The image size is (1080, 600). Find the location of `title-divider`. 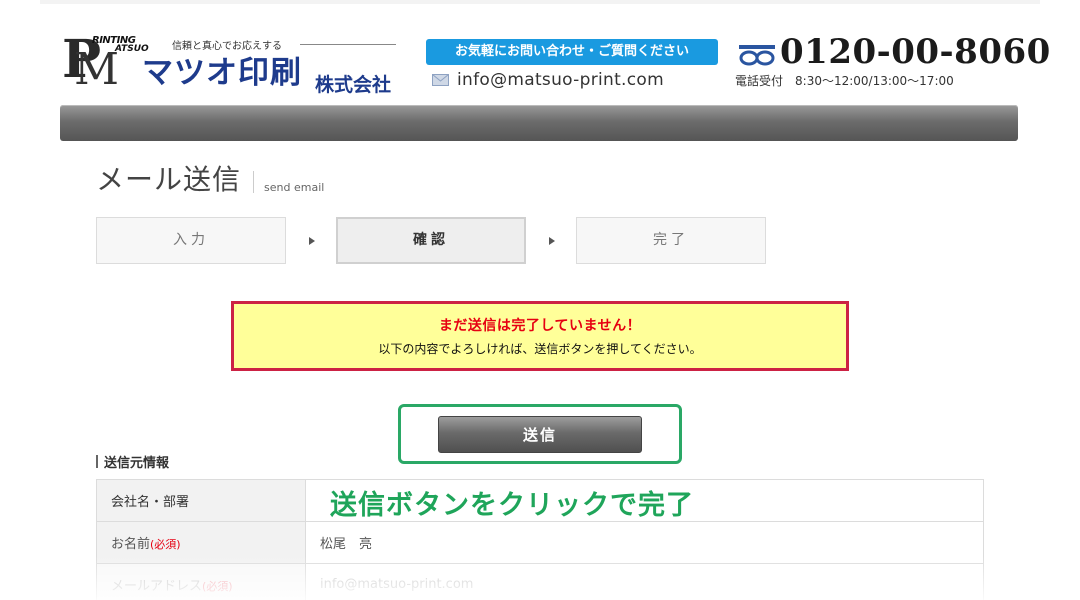

title-divider is located at coordinates (254, 182).